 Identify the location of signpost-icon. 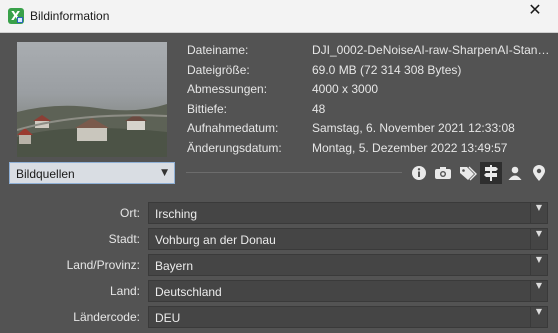
(491, 173).